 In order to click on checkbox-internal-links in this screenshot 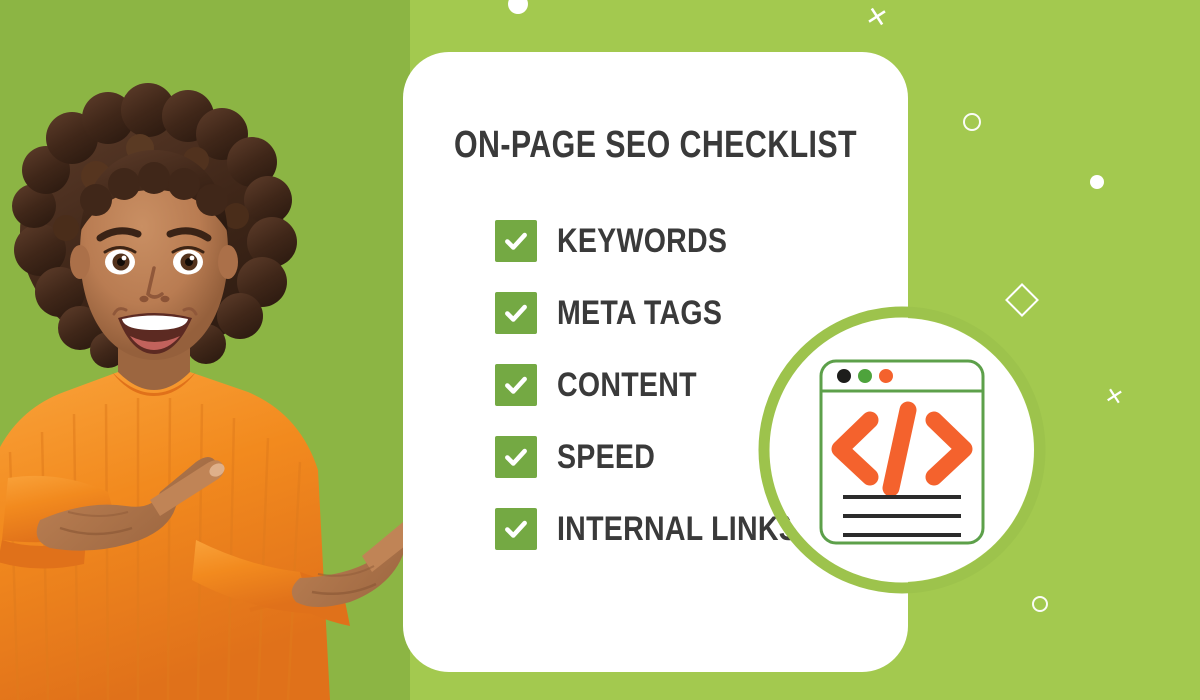, I will do `click(516, 529)`.